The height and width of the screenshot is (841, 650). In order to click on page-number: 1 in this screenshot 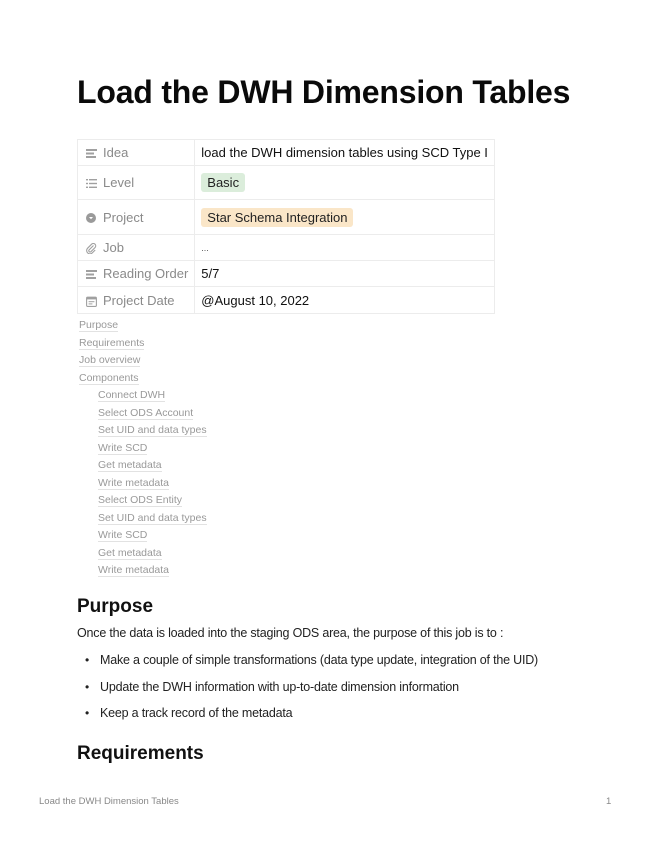, I will do `click(609, 801)`.